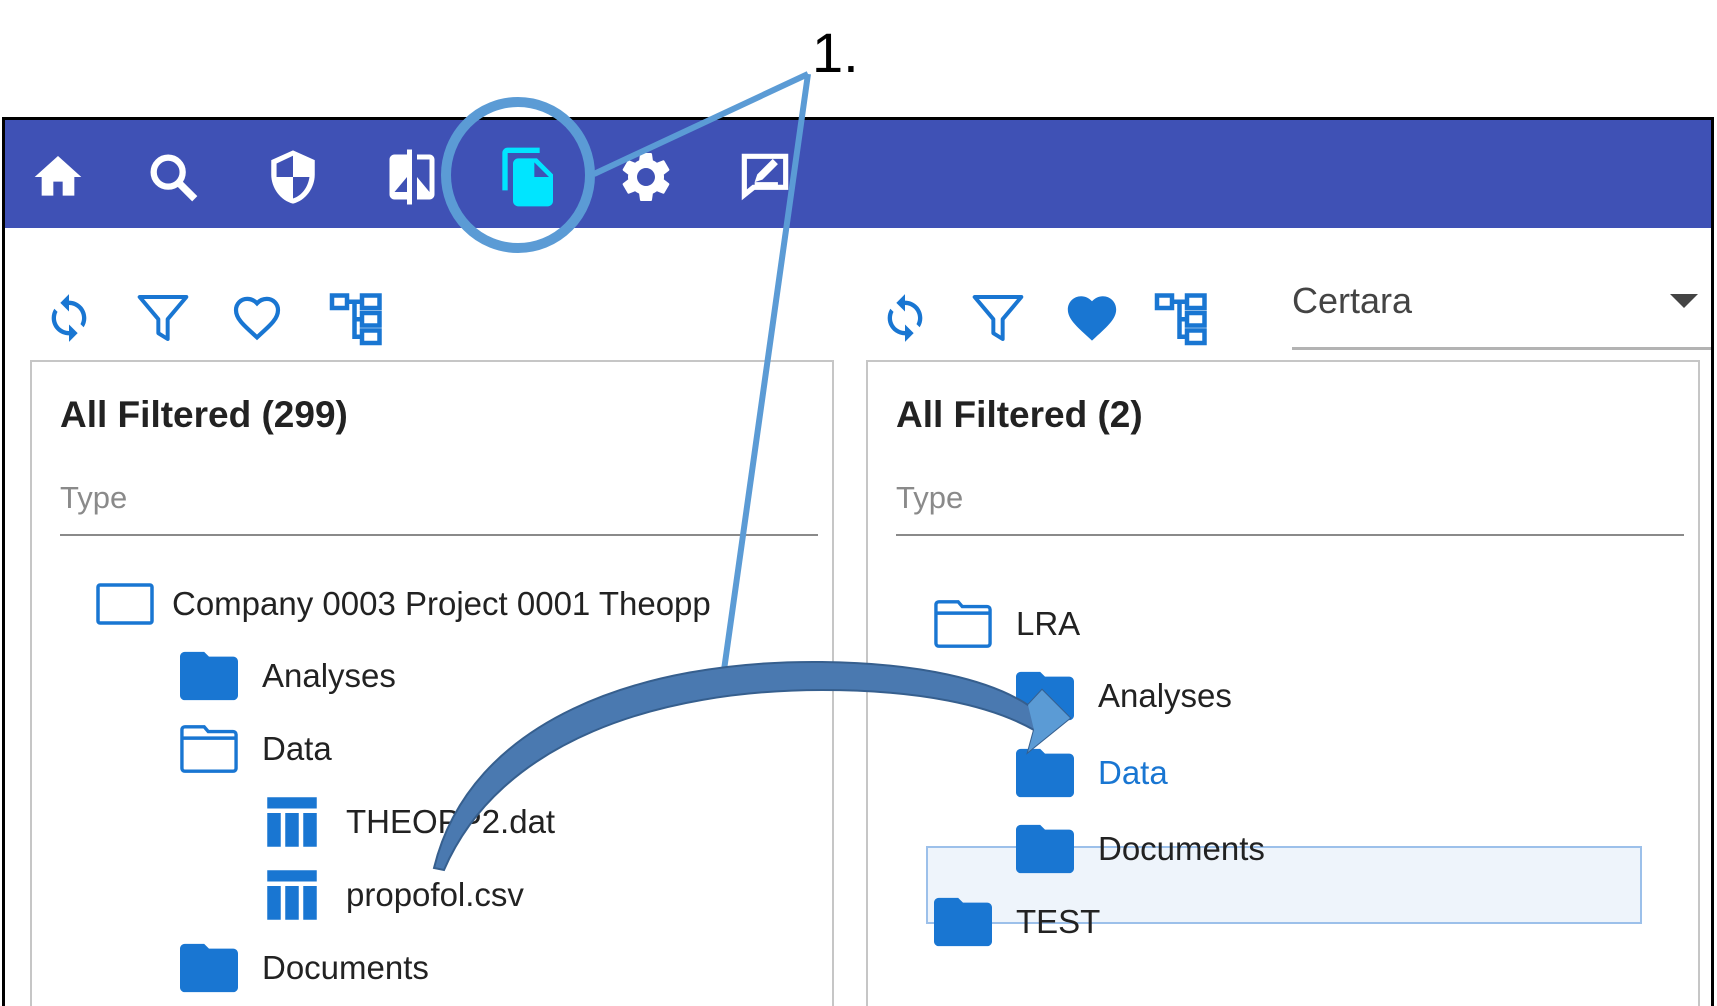 This screenshot has height=1006, width=1717. I want to click on tree-item-file: THEOPP2.dat, so click(409, 822).